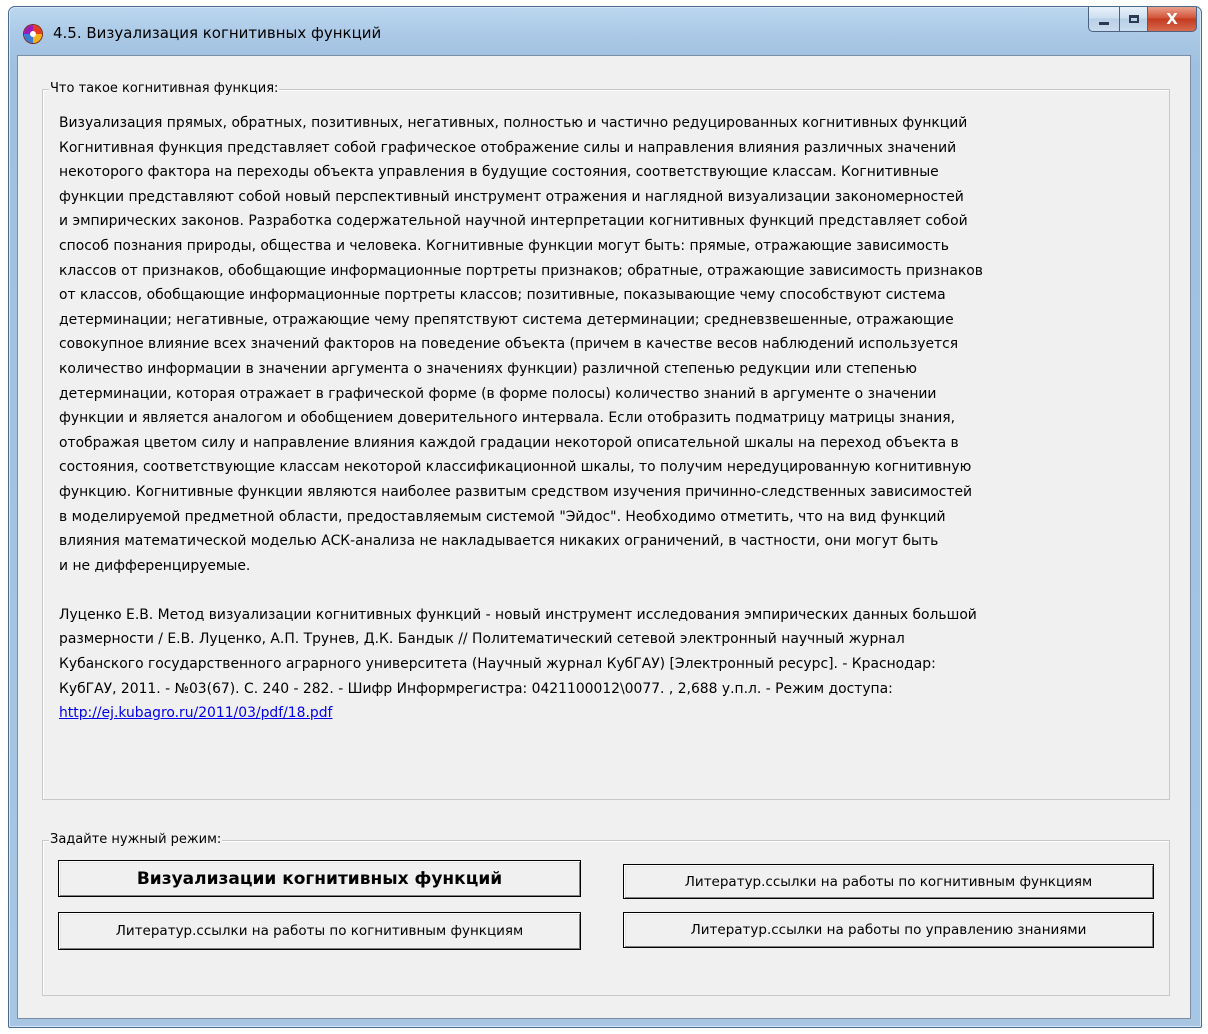  Describe the element at coordinates (33, 34) in the screenshot. I see `app-logo-icon` at that location.